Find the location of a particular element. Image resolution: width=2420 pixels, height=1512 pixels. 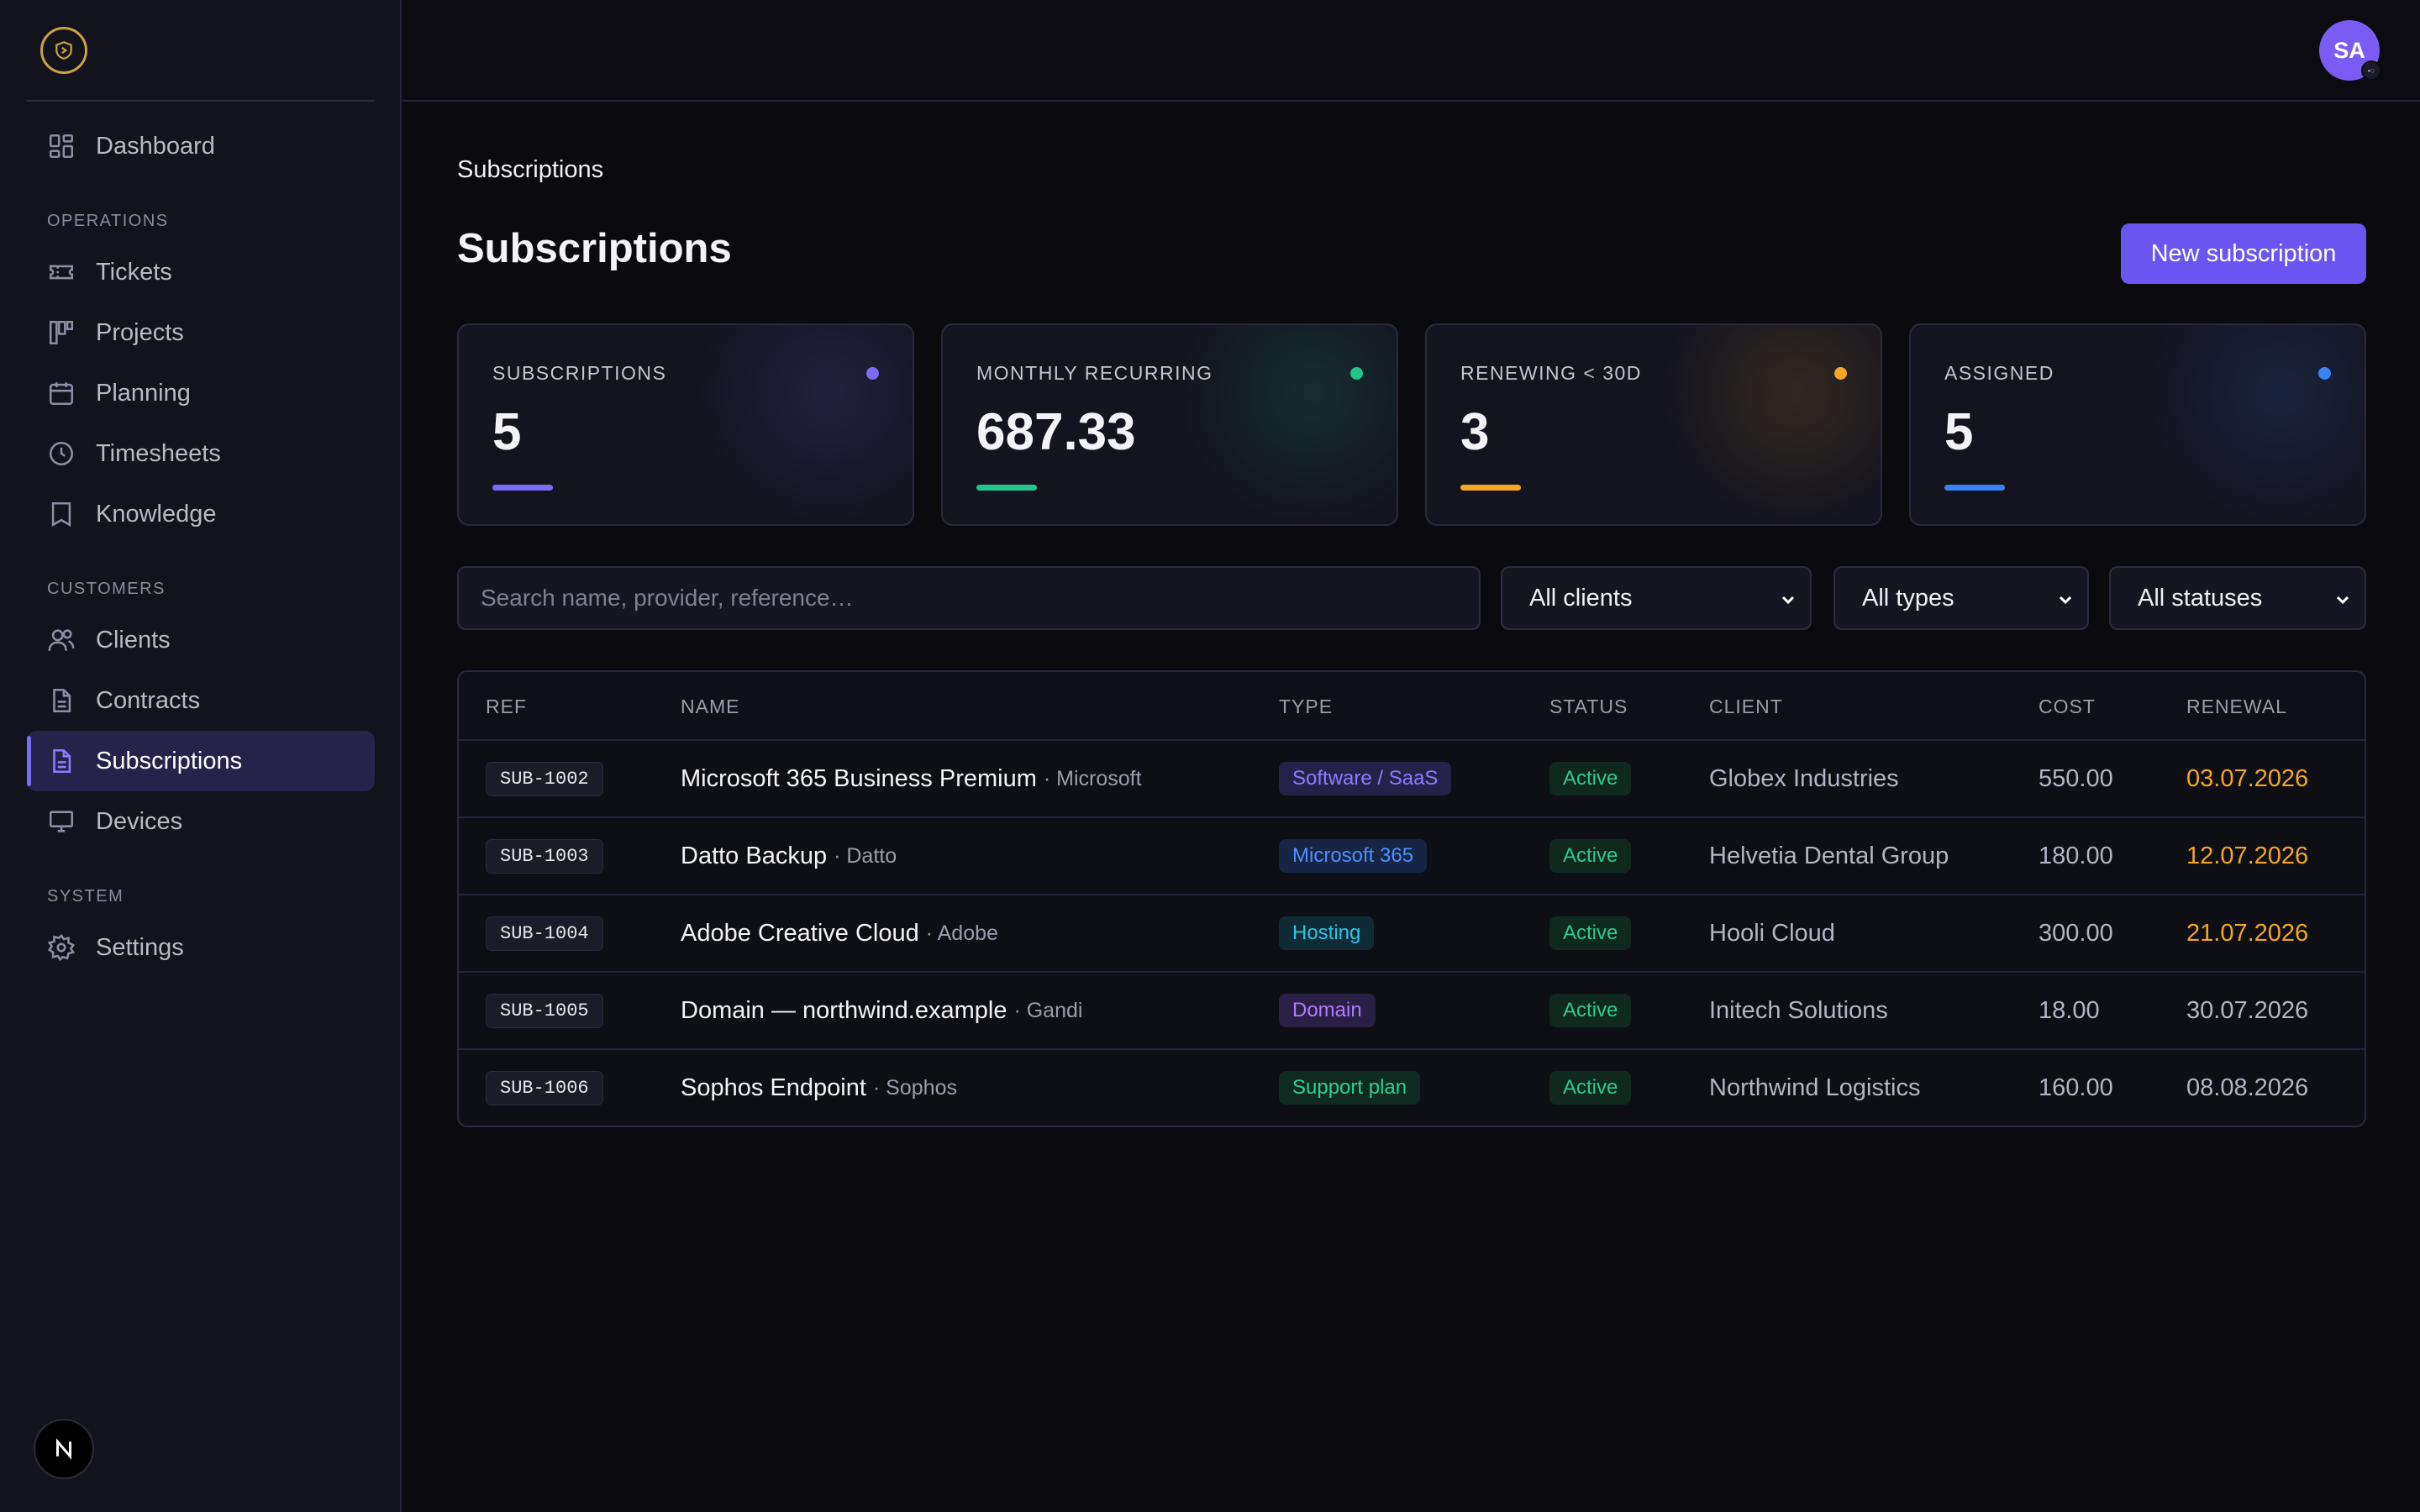

sidebar-item-knowledge: Knowledge is located at coordinates (201, 514).